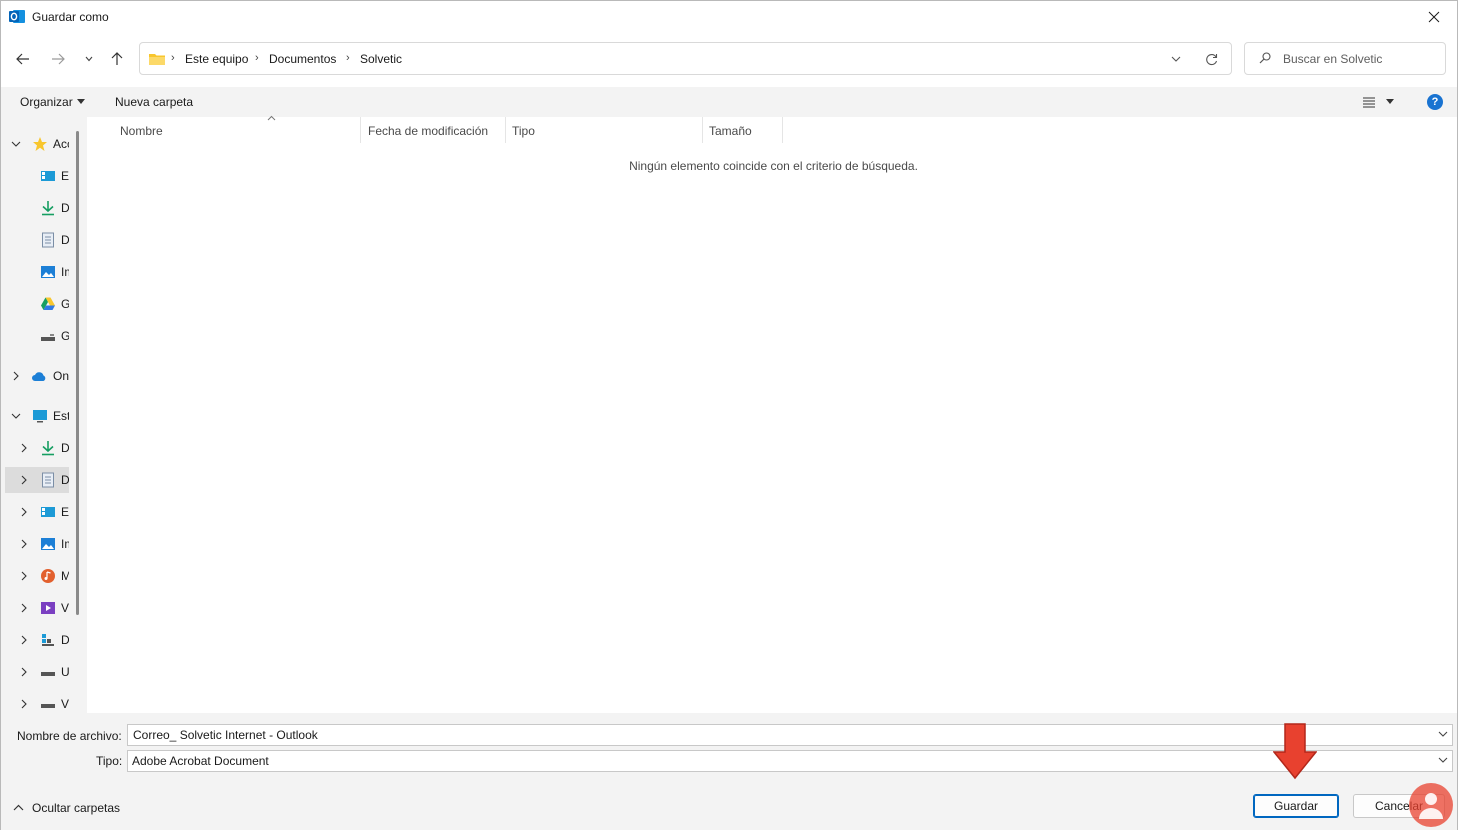 Image resolution: width=1458 pixels, height=830 pixels. Describe the element at coordinates (48, 208) in the screenshot. I see `download-icon` at that location.